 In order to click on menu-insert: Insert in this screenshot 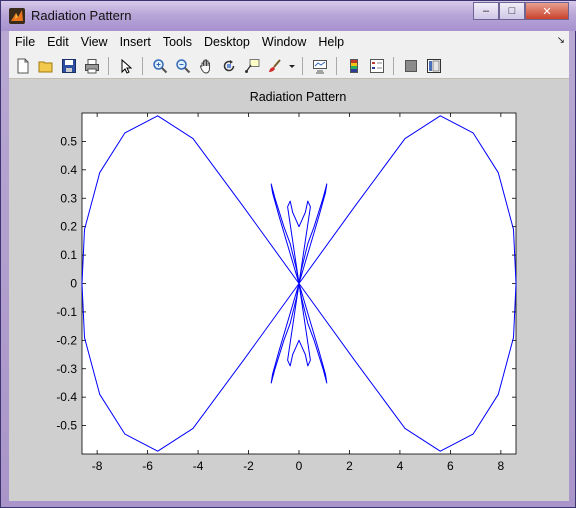, I will do `click(135, 42)`.